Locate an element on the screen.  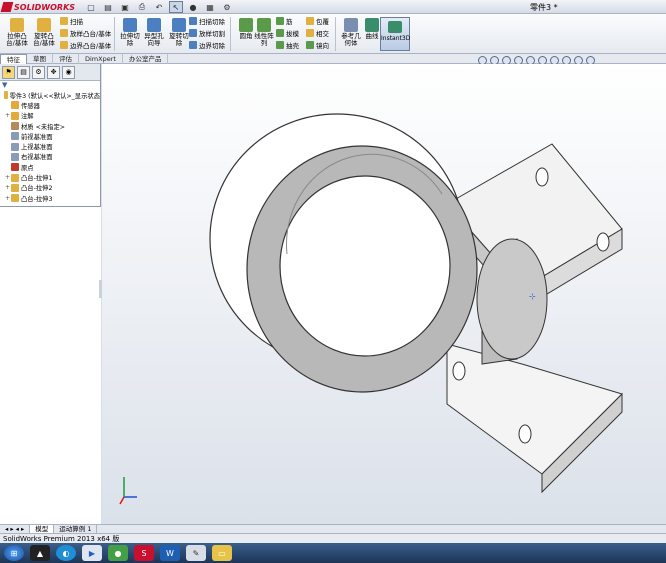
tree-item: + 凸台-拉伸3 is located at coordinates (50, 198).